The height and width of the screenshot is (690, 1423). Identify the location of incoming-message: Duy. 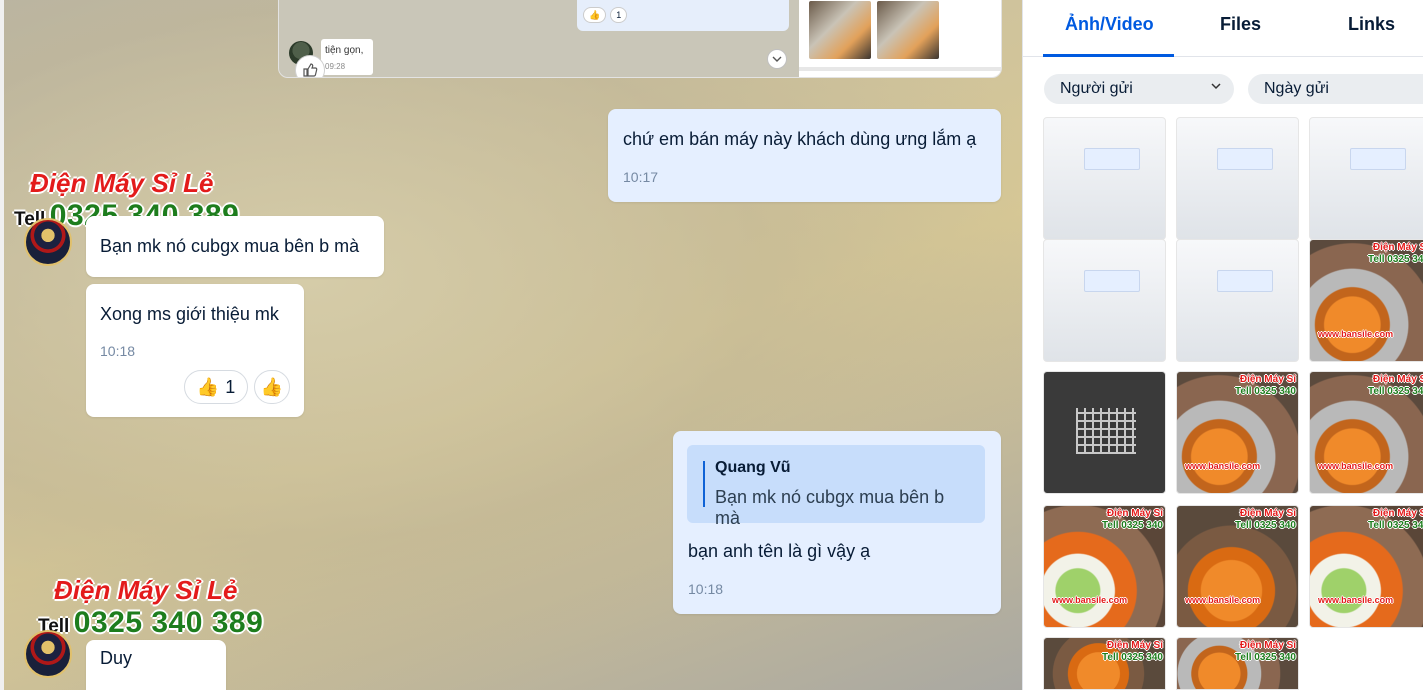
(156, 665).